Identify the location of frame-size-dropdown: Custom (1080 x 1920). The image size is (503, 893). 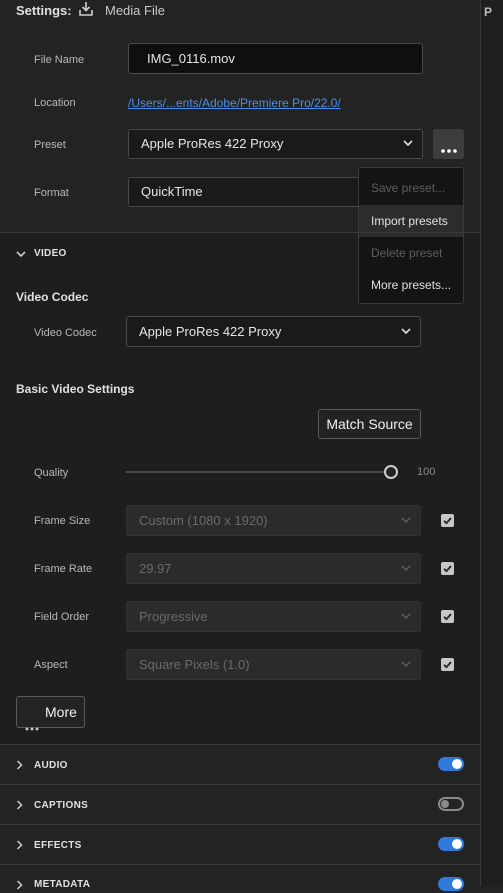
(273, 520).